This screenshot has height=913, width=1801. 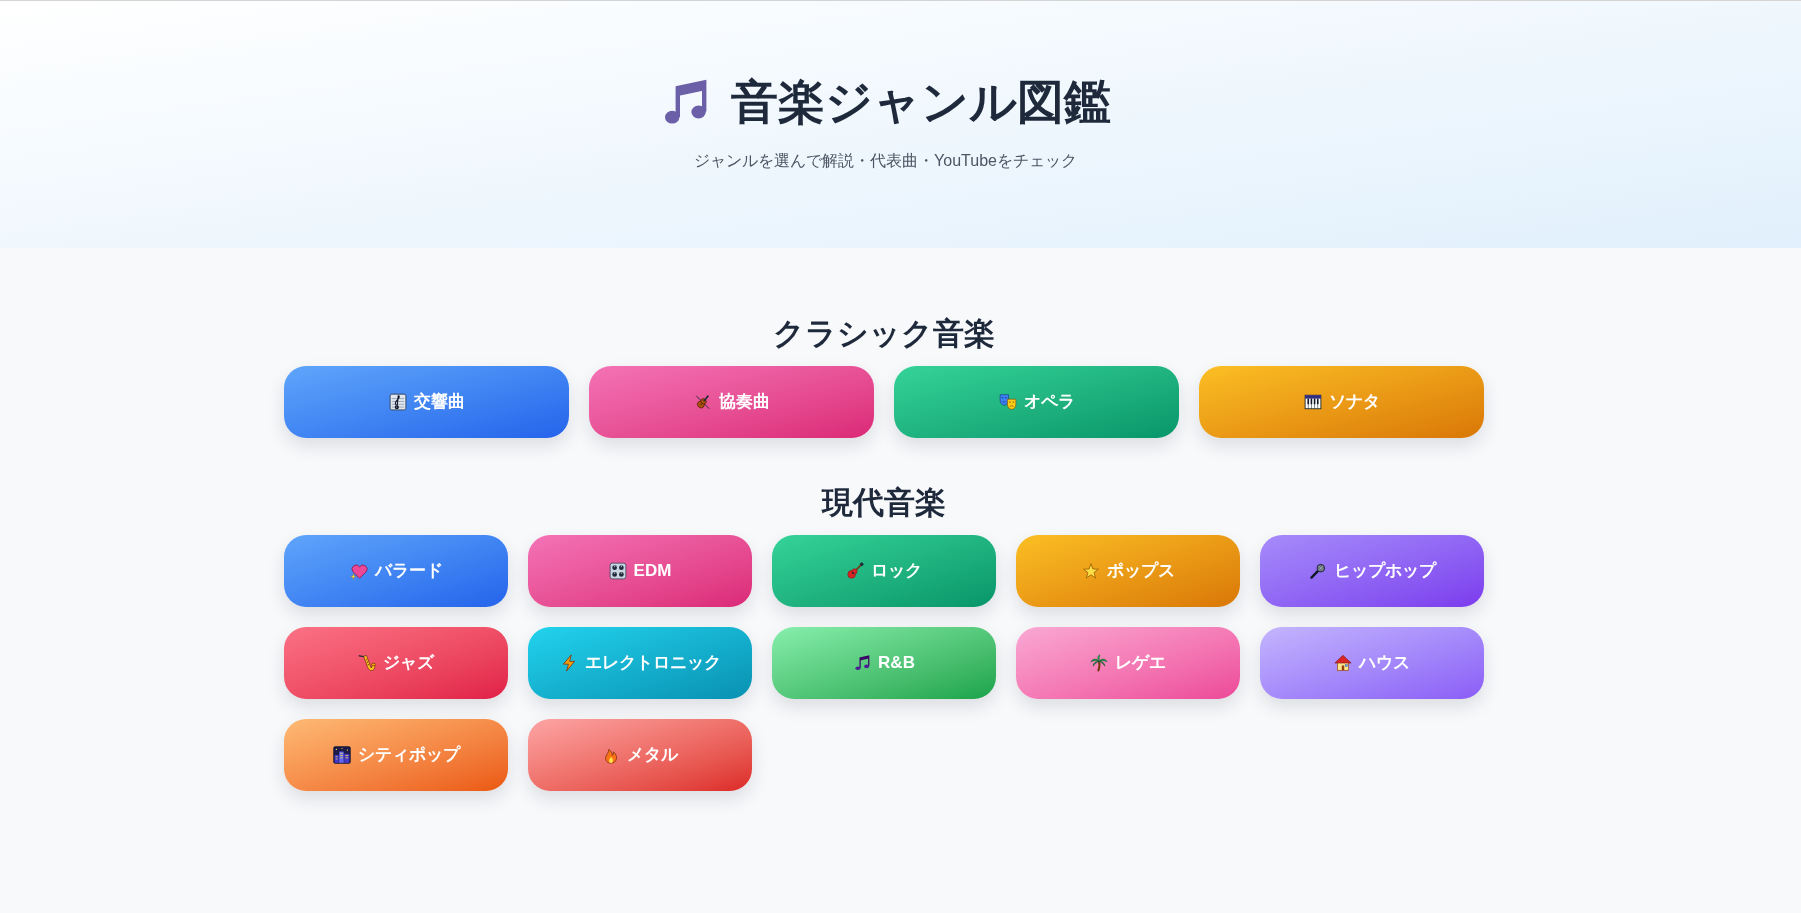 What do you see at coordinates (862, 663) in the screenshot?
I see `musical-notes-icon` at bounding box center [862, 663].